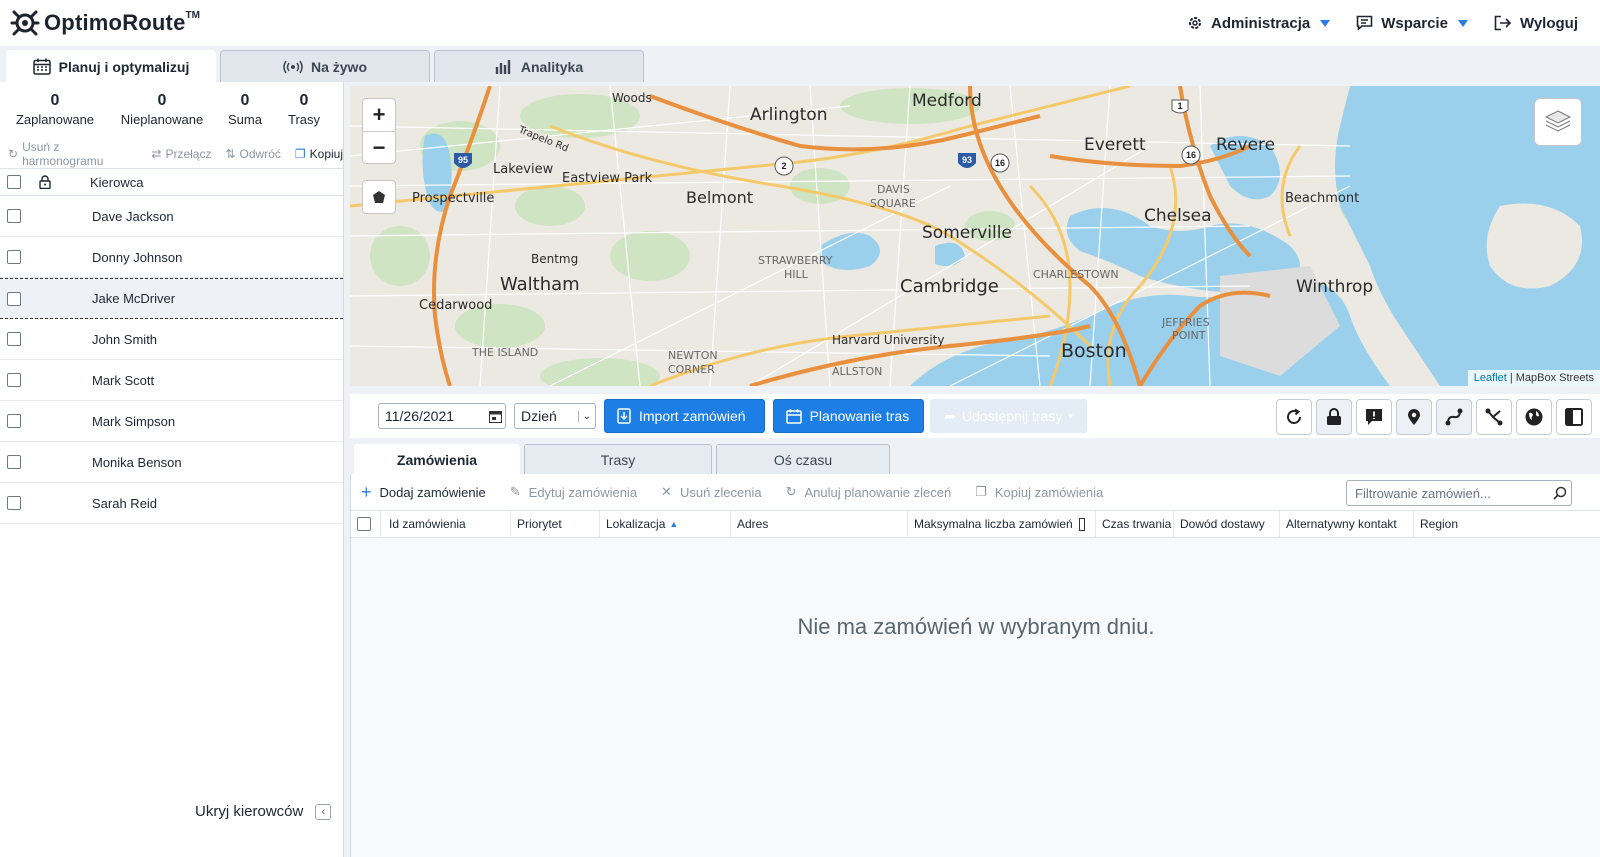  I want to click on period-select: Dzień ⌄, so click(555, 416).